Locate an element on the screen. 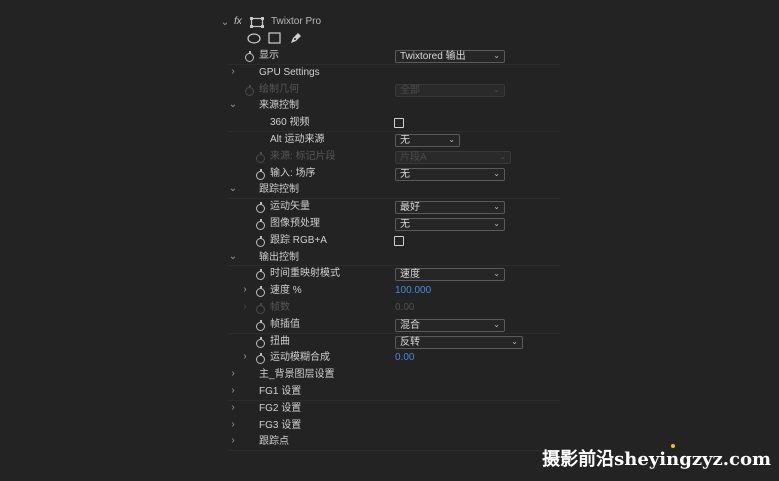 The height and width of the screenshot is (481, 779). property-row-360-video: 360 视频 is located at coordinates (389, 123).